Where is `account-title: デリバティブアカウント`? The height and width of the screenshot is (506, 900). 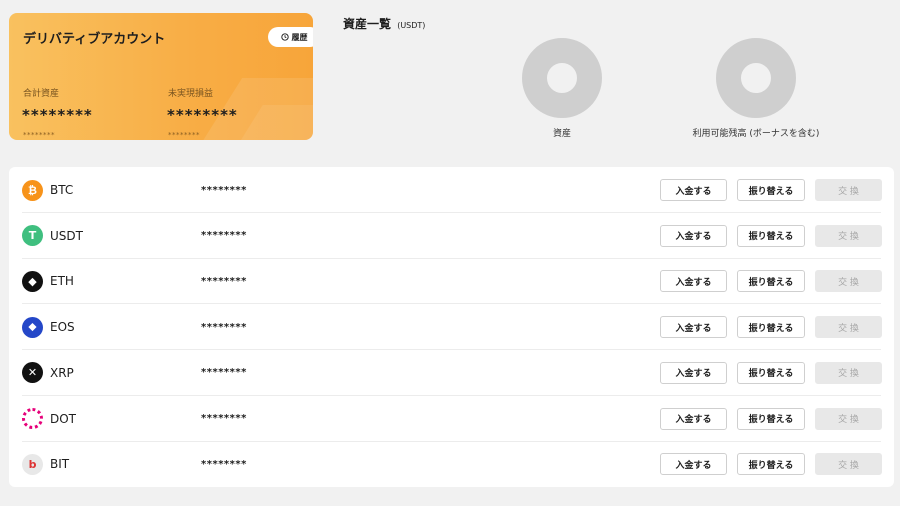
account-title: デリバティブアカウント is located at coordinates (94, 39).